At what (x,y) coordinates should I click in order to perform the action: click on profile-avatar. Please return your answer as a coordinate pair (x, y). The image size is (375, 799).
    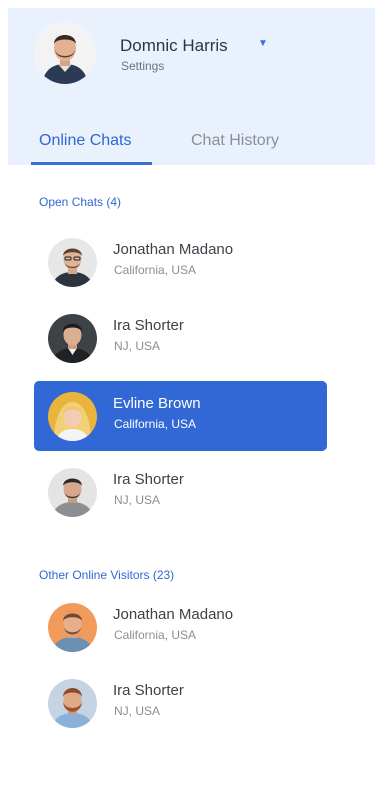
    Looking at the image, I should click on (65, 53).